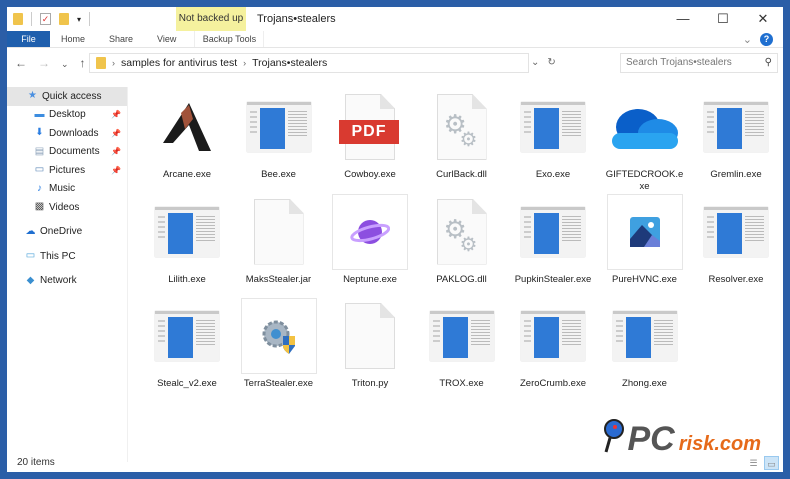 This screenshot has height=479, width=790. I want to click on sidebar-item-pictures: ▭ Pictures 📌, so click(67, 170).